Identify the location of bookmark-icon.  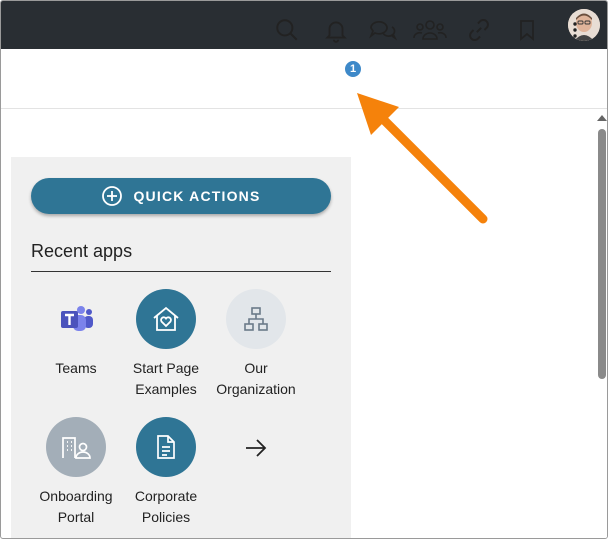
(527, 30).